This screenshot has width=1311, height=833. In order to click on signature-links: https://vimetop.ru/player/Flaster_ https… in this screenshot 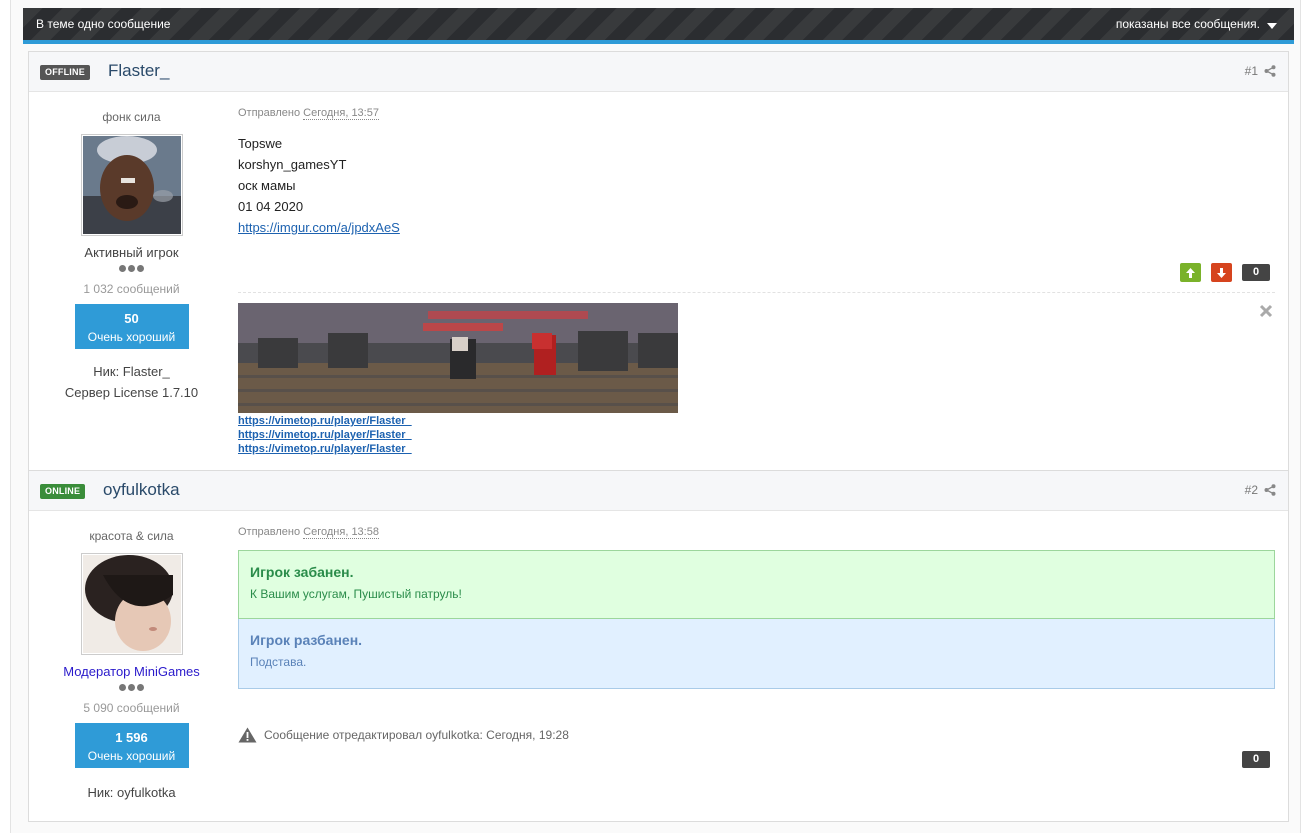, I will do `click(325, 435)`.